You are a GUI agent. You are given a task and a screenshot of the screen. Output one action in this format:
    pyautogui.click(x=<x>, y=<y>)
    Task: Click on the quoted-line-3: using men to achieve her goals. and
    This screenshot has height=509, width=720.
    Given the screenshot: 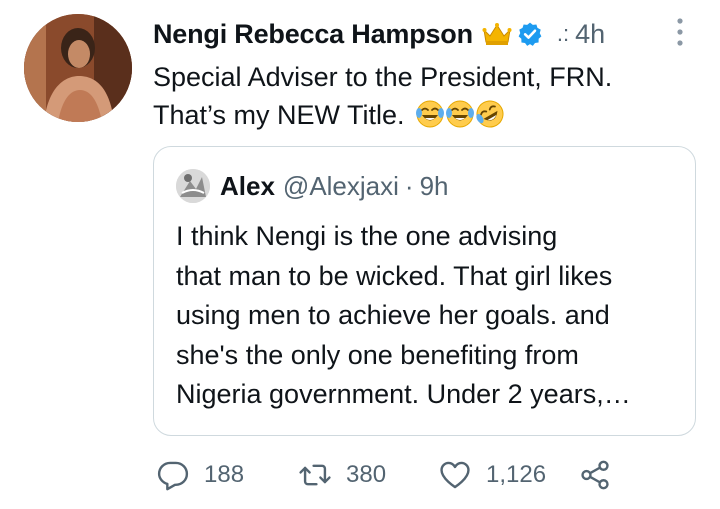 What is the action you would take?
    pyautogui.click(x=393, y=315)
    